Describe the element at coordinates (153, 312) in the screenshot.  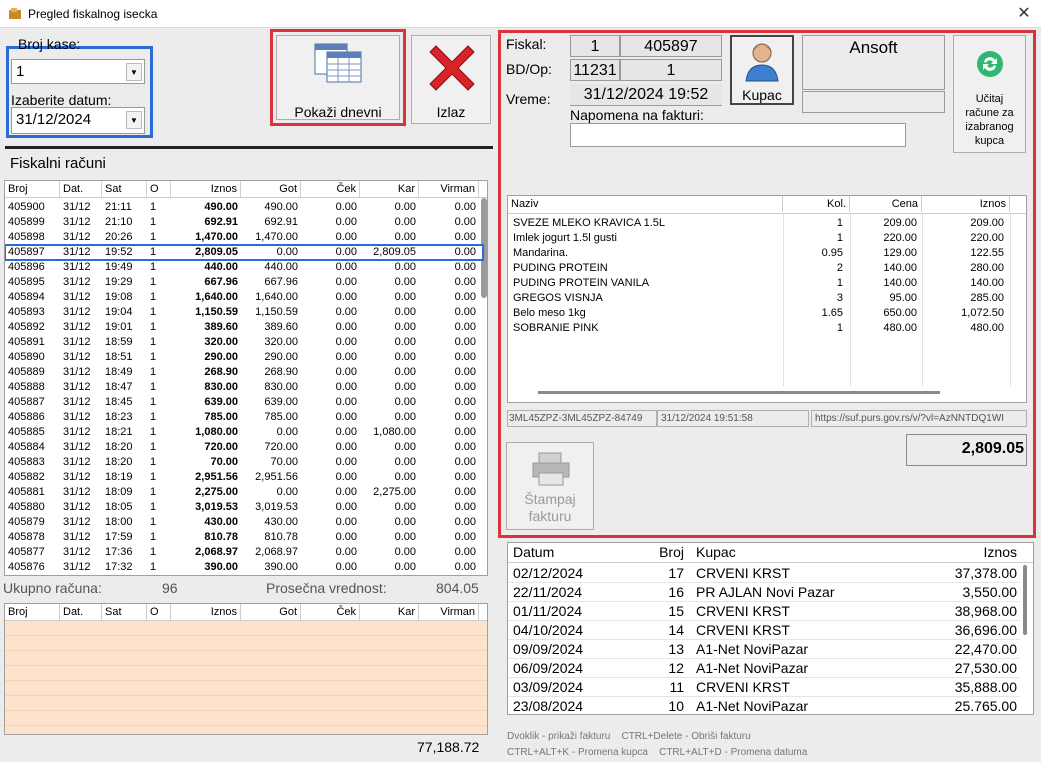
I see `table-cell: 1` at that location.